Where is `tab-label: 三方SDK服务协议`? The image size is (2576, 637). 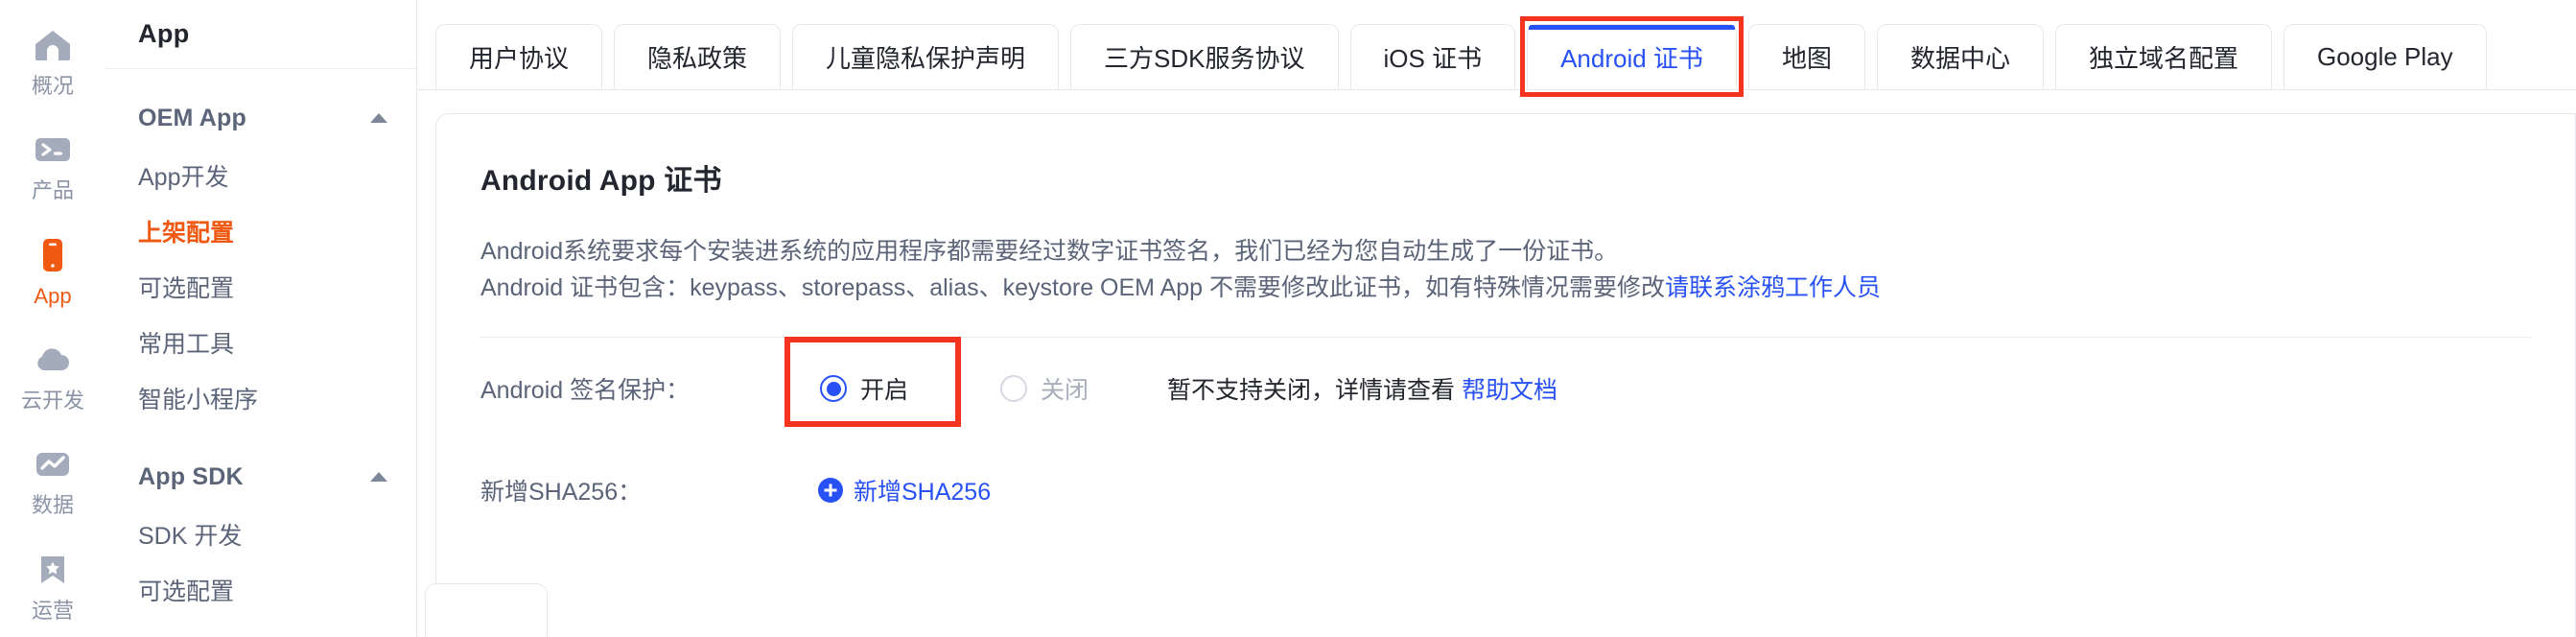
tab-label: 三方SDK服务协议 is located at coordinates (1204, 58).